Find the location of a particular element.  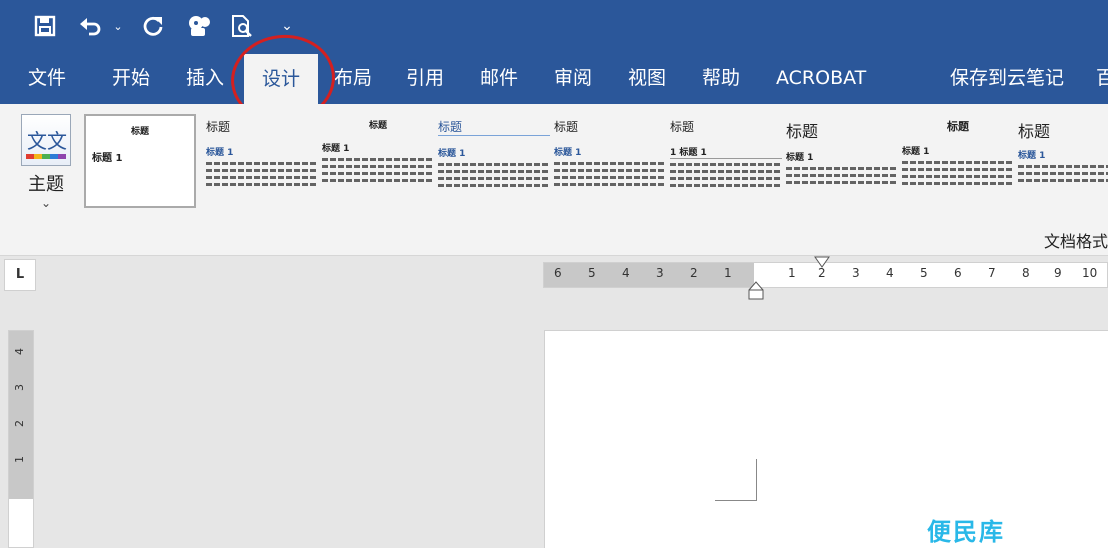

vertical-ruler: 4 3 2 1 is located at coordinates (21, 439).